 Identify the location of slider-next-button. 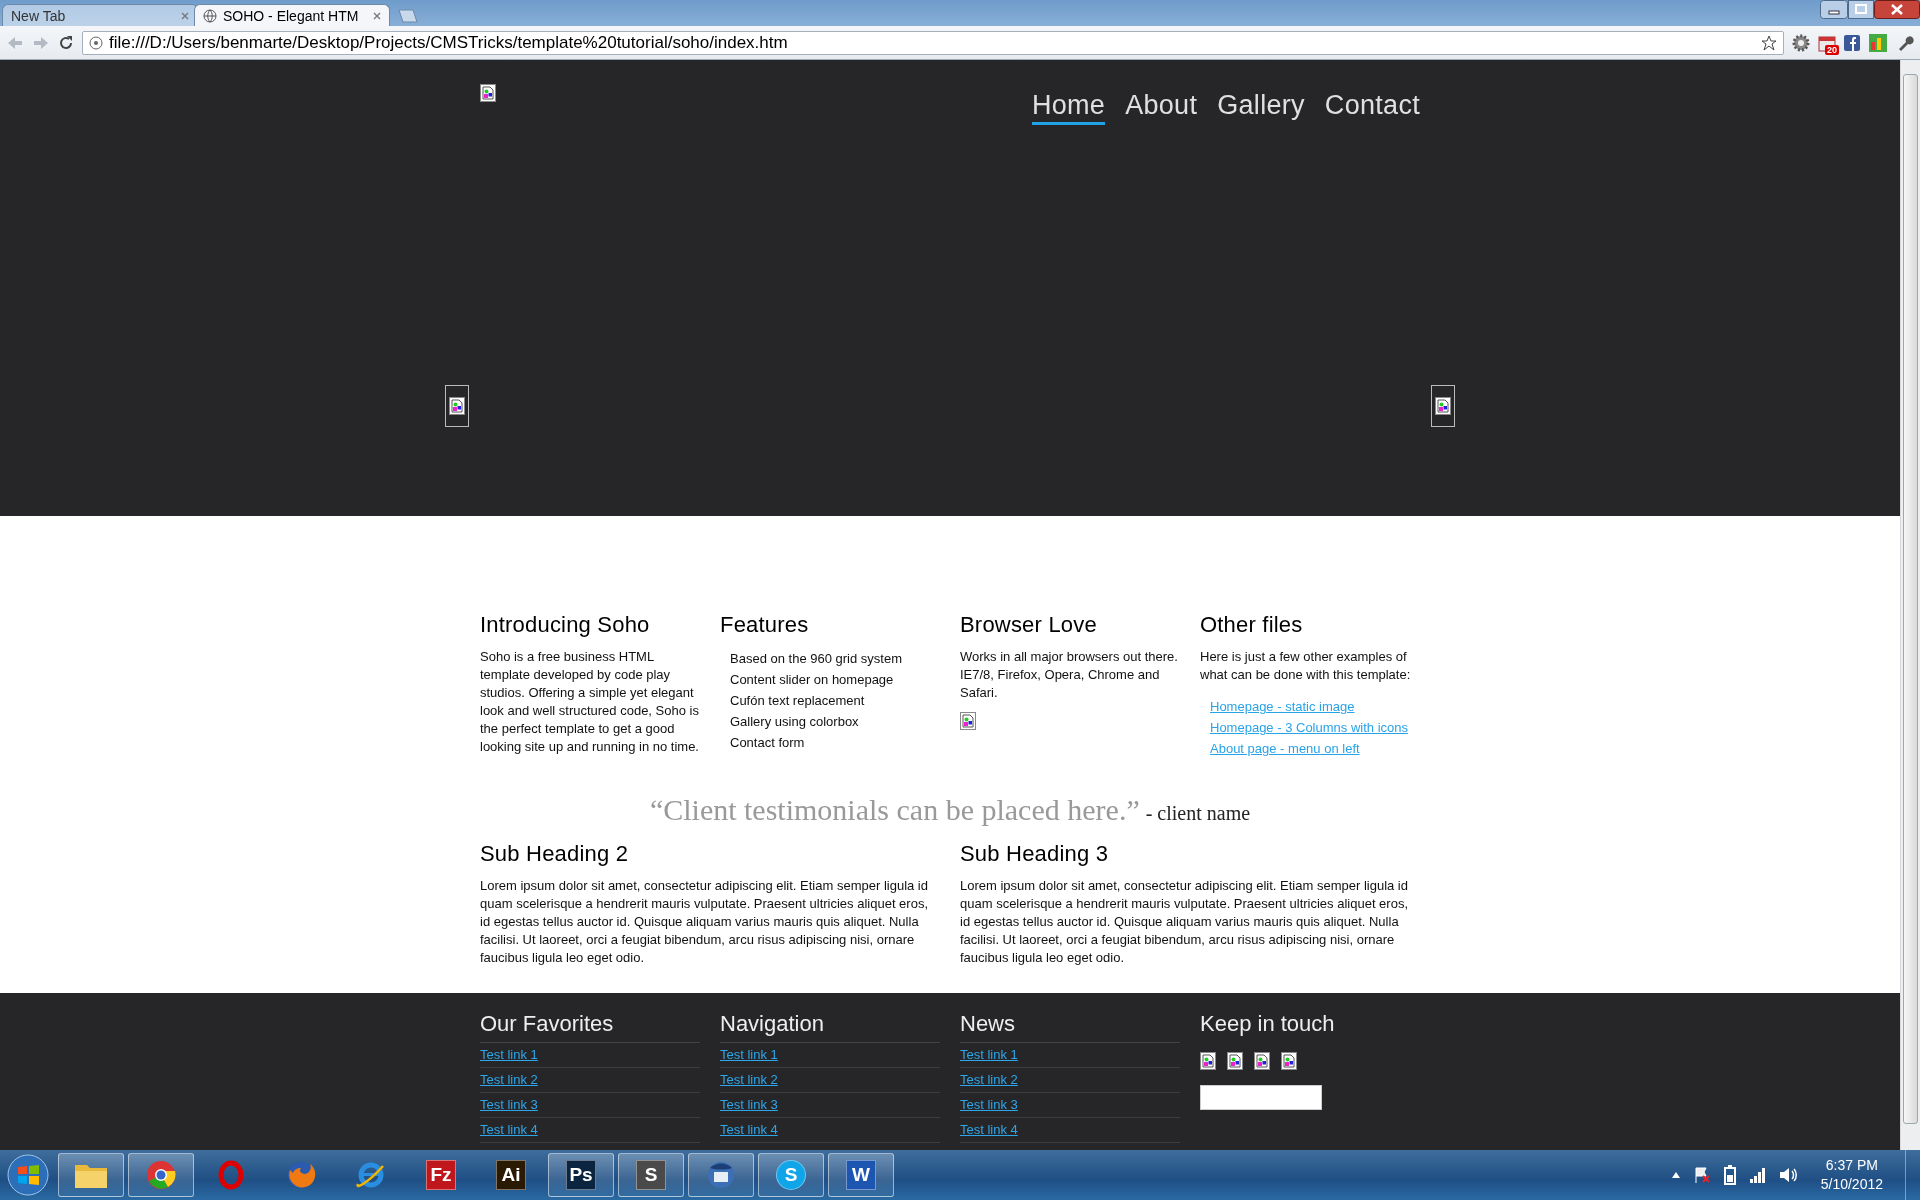
(1443, 406).